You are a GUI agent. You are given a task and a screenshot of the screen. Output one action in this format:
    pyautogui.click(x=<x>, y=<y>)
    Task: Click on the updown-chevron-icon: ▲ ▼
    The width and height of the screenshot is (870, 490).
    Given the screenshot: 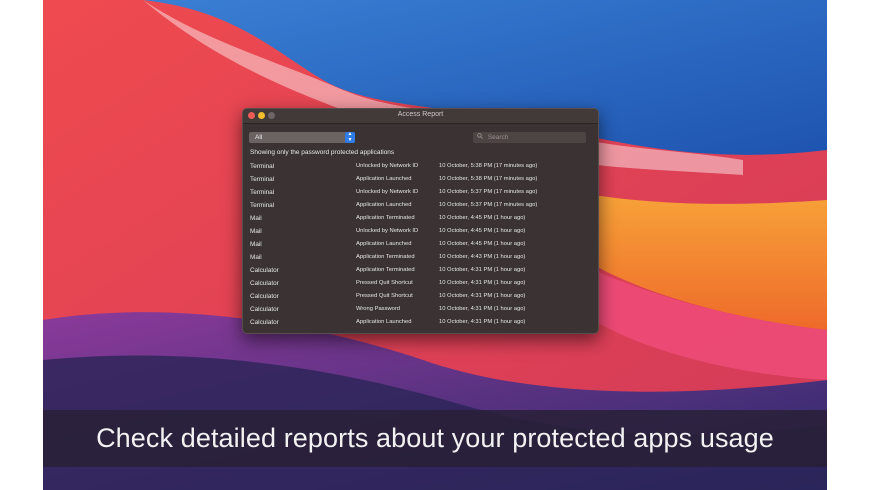 What is the action you would take?
    pyautogui.click(x=350, y=137)
    